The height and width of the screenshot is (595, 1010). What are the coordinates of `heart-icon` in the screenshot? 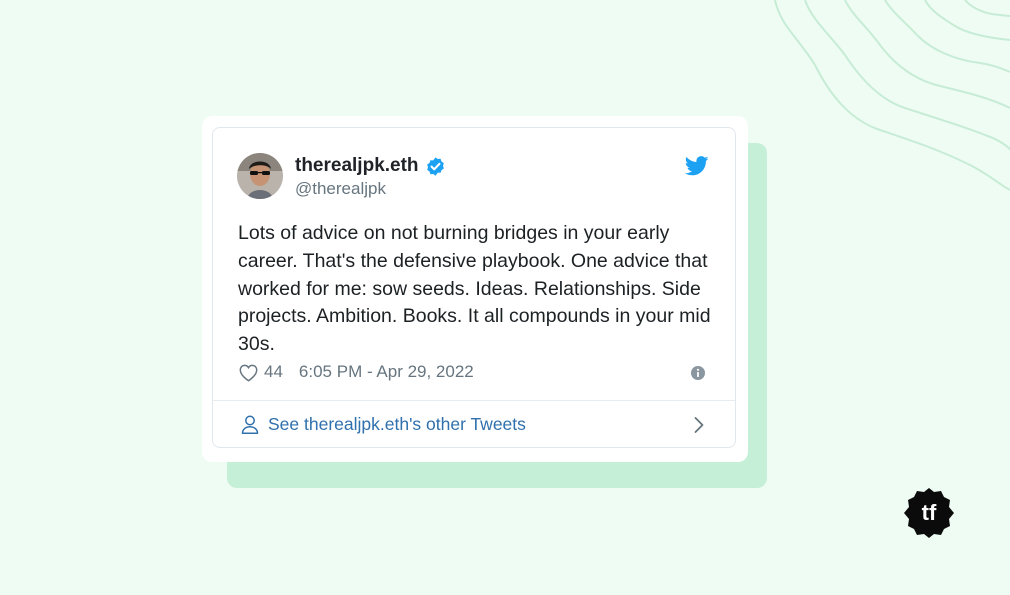 It's located at (248, 372).